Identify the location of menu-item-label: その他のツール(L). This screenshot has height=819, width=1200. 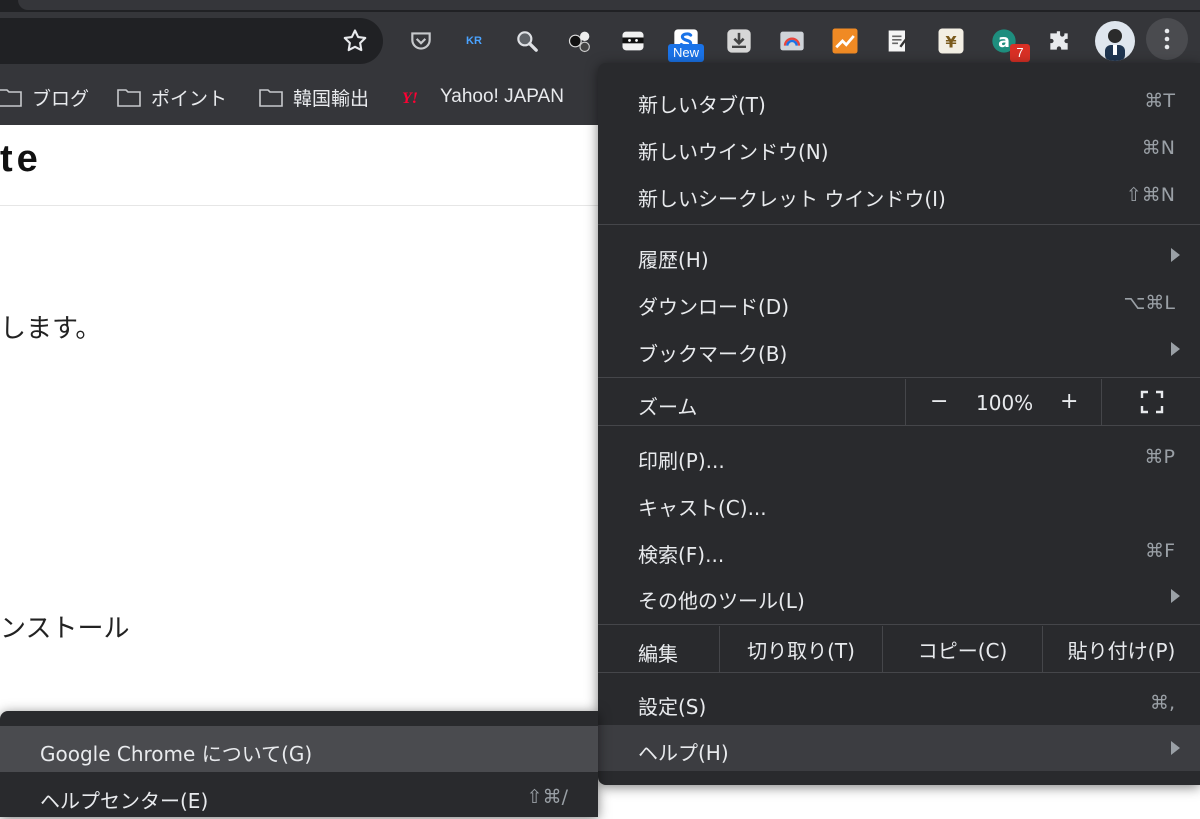
(721, 601).